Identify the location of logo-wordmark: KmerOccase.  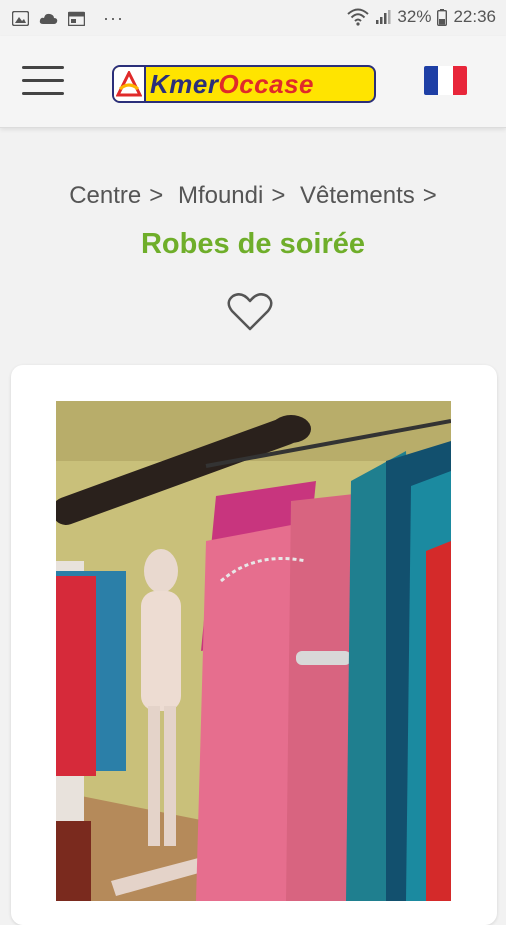
(232, 83).